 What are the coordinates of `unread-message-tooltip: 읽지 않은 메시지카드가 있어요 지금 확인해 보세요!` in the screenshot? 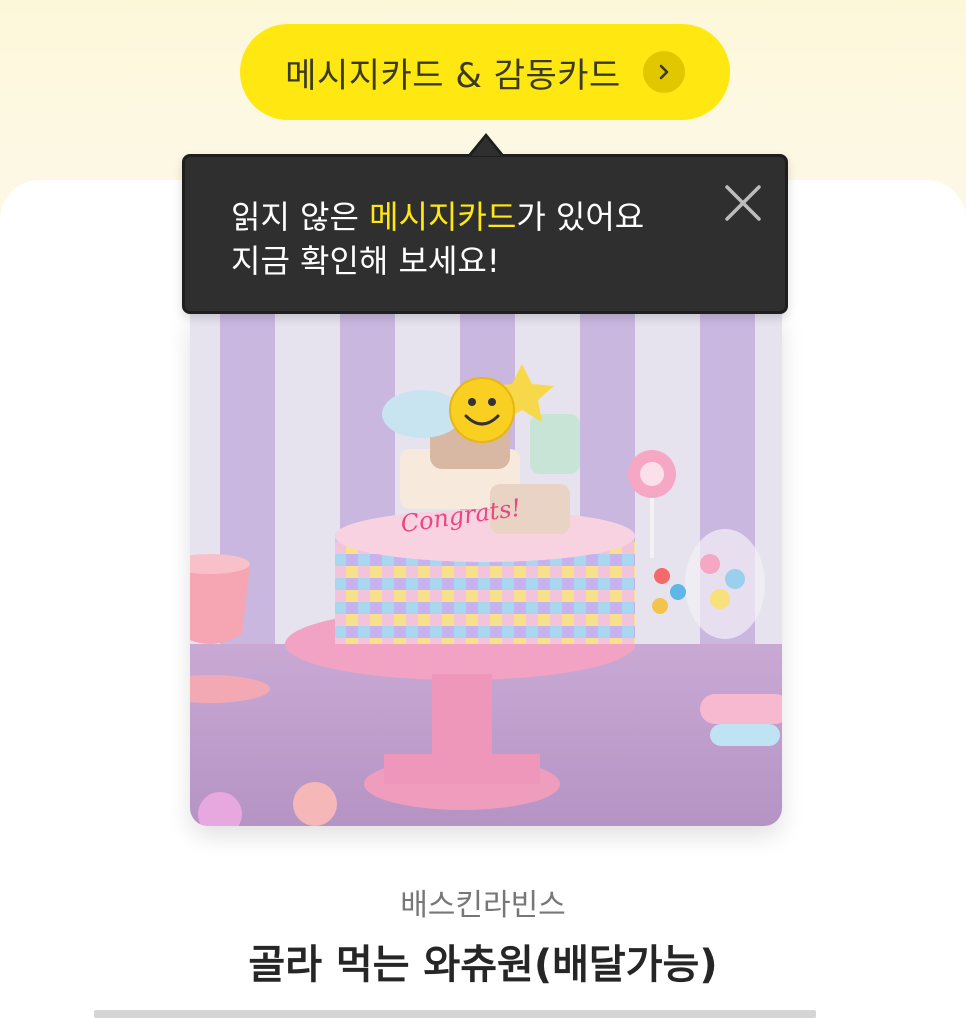 It's located at (485, 234).